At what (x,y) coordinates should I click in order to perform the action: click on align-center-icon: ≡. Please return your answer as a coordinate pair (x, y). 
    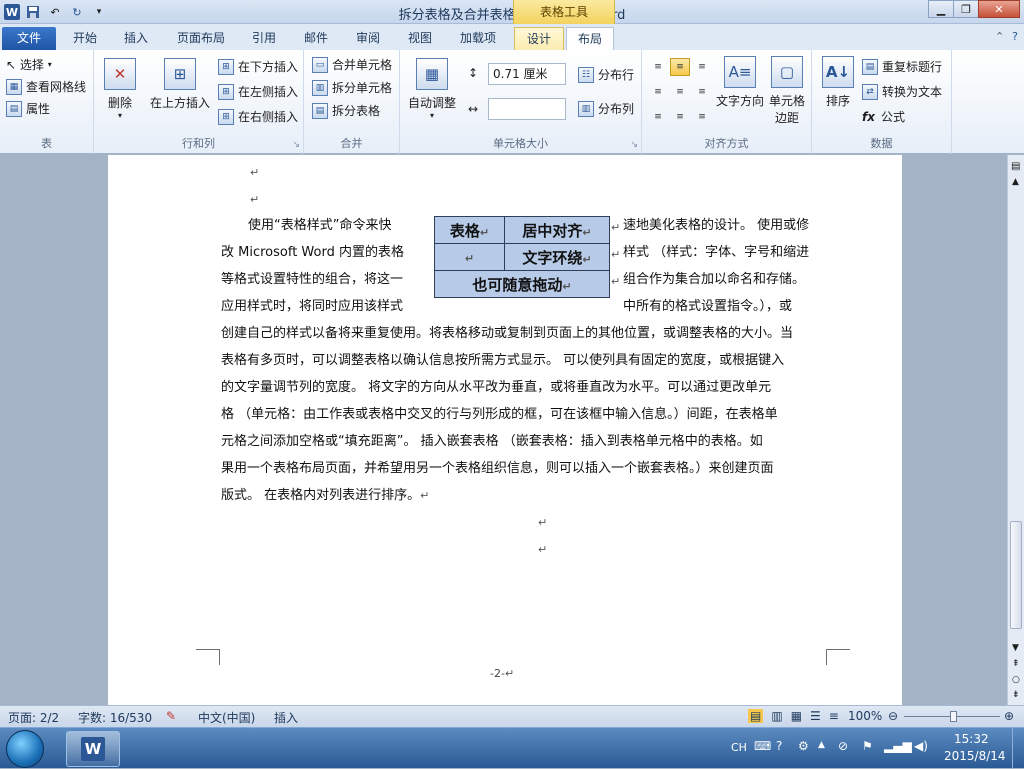
    Looking at the image, I should click on (680, 92).